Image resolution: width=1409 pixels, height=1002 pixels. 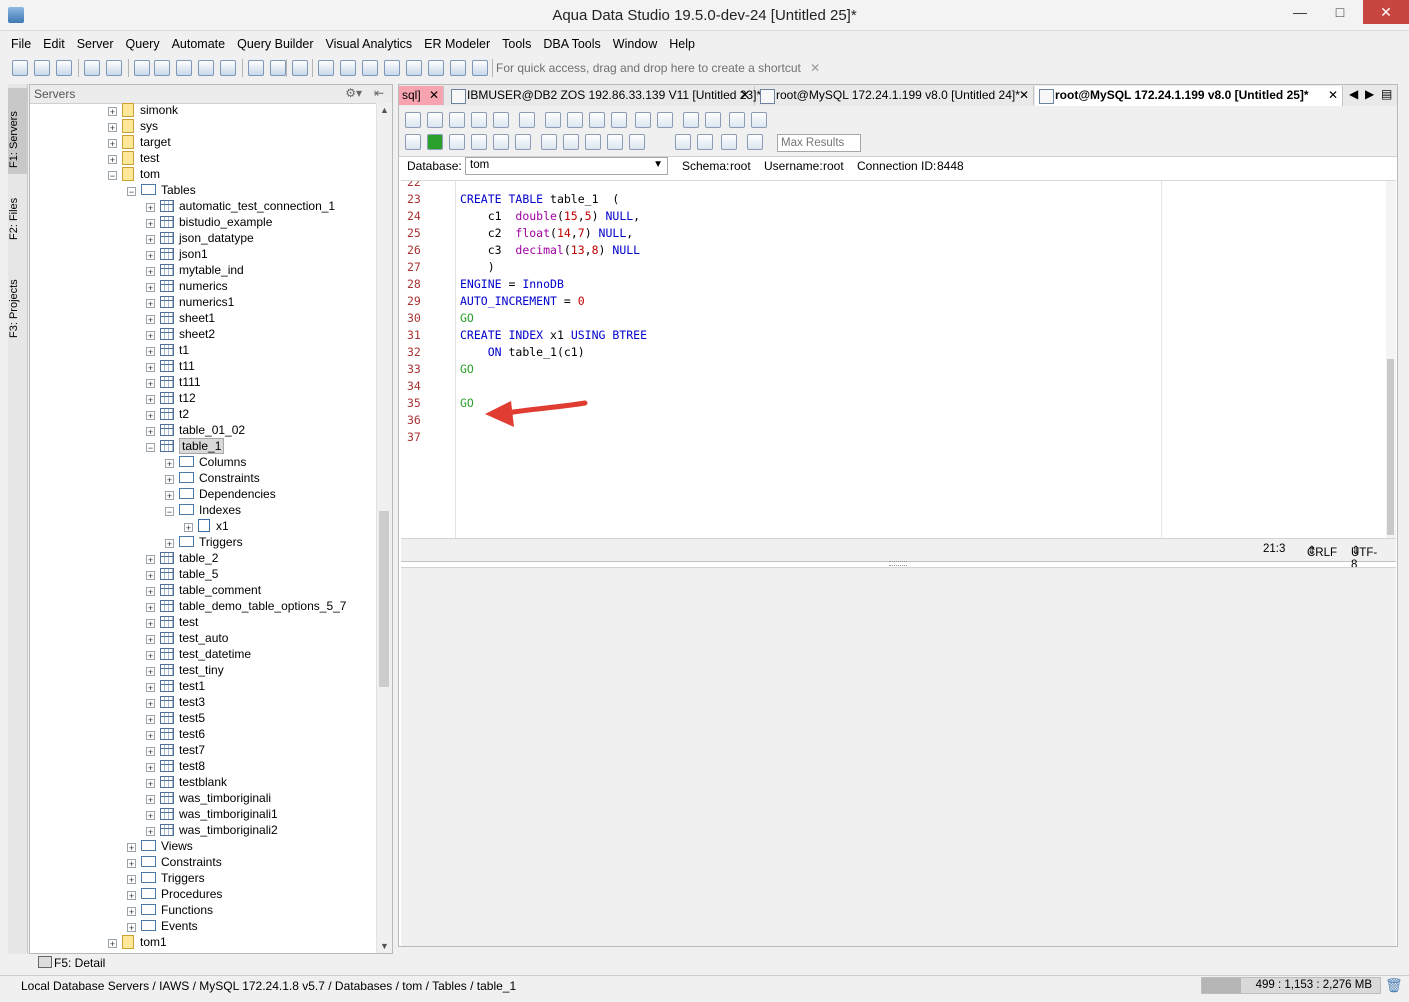 What do you see at coordinates (175, 702) in the screenshot?
I see `tree-node-table: + test3` at bounding box center [175, 702].